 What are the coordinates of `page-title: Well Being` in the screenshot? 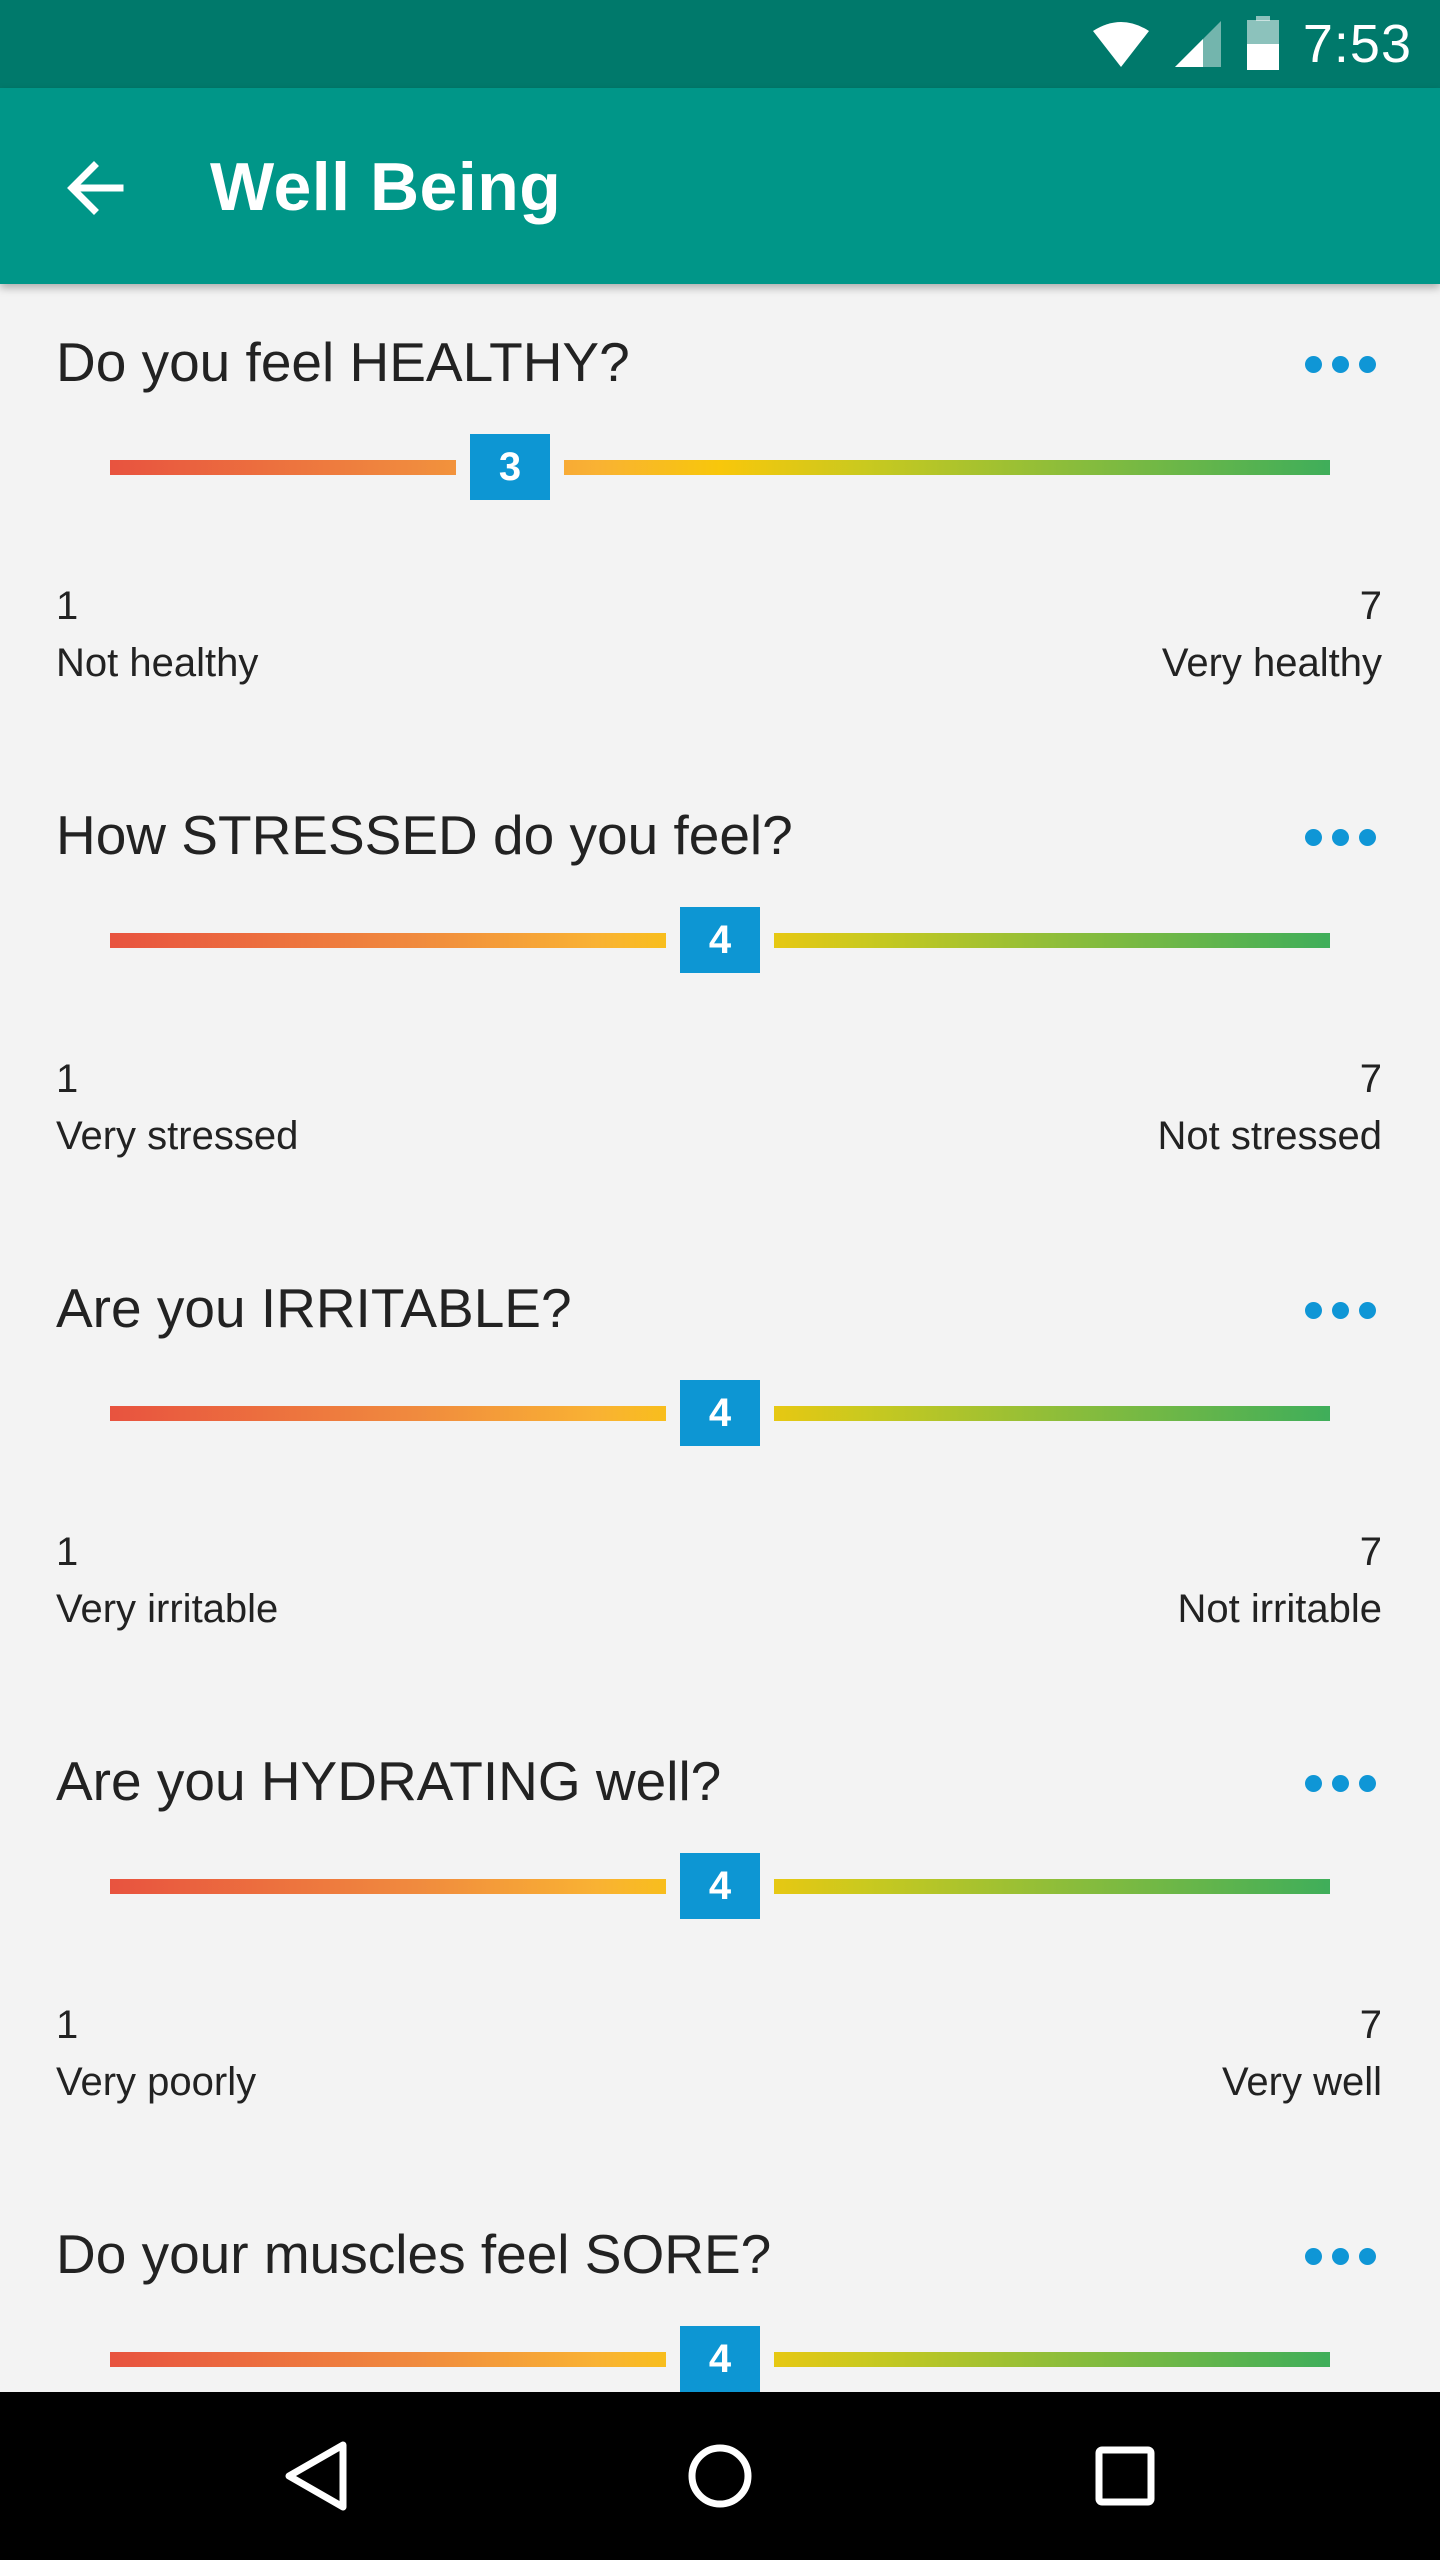 It's located at (386, 187).